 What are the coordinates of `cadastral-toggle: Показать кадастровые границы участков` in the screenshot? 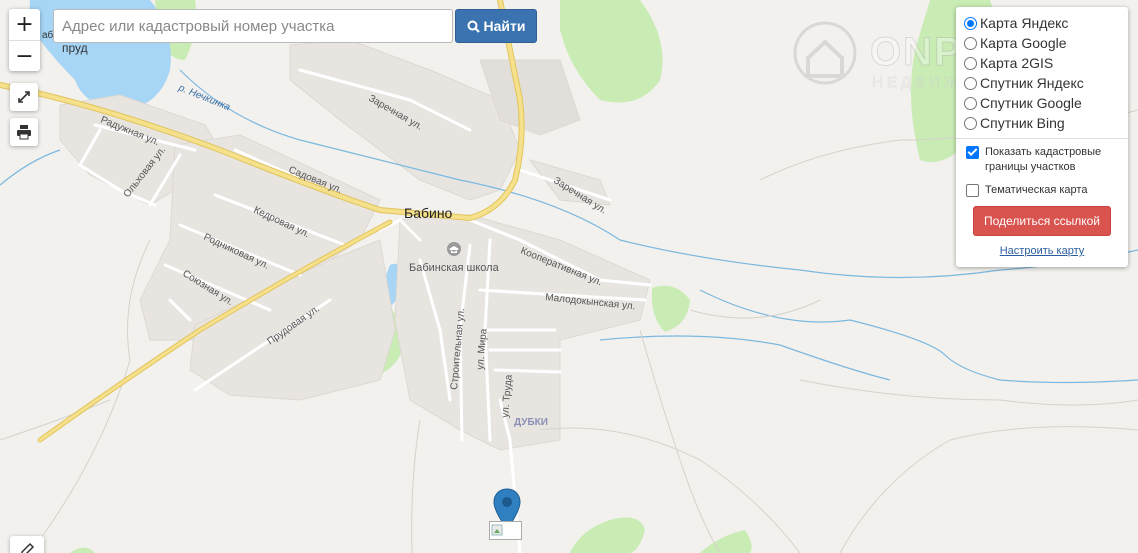 It's located at (1042, 160).